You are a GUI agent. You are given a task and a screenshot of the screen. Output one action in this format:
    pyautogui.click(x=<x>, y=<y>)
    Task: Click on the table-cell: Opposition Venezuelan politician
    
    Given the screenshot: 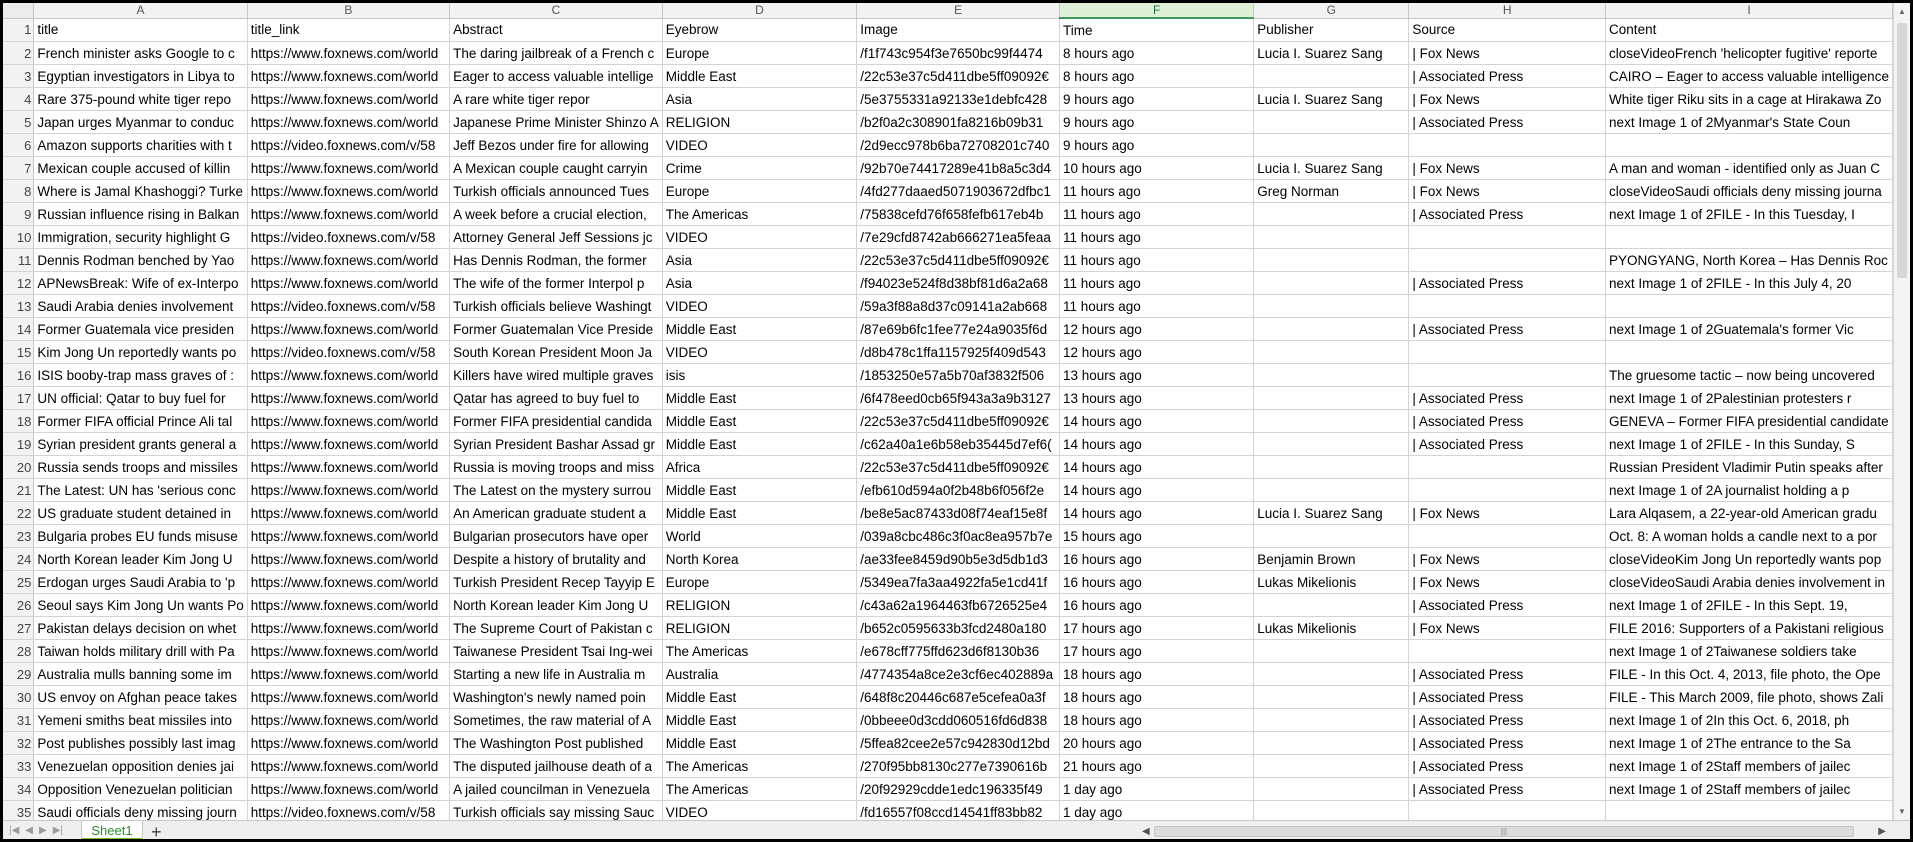 What is the action you would take?
    pyautogui.click(x=140, y=789)
    